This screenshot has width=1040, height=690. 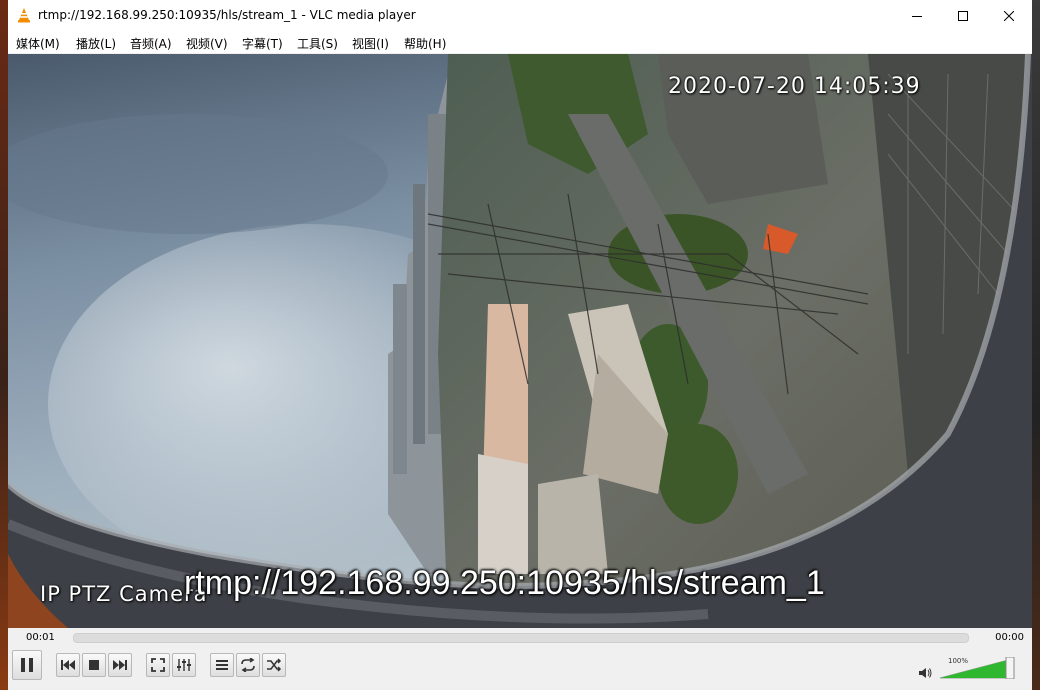 I want to click on volume-icon, so click(x=925, y=673).